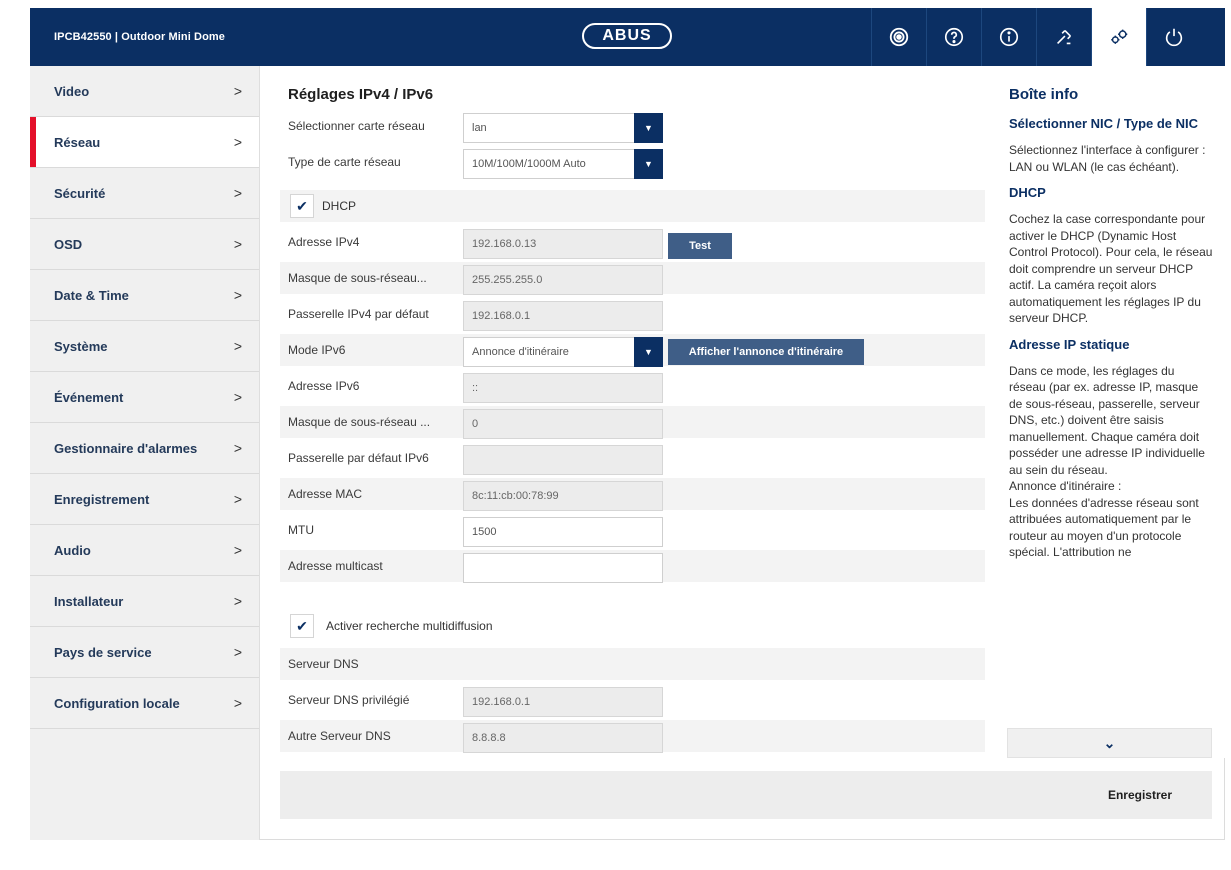  Describe the element at coordinates (563, 702) in the screenshot. I see `dns-pref-field: 192.168.0.1` at that location.